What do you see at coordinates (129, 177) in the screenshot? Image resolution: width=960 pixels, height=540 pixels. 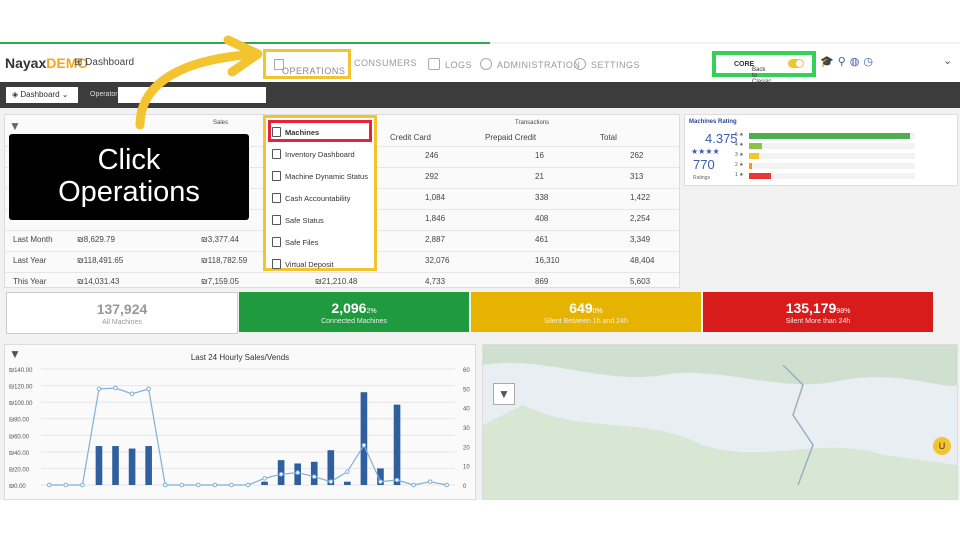 I see `instruction-callout: Click Operations` at bounding box center [129, 177].